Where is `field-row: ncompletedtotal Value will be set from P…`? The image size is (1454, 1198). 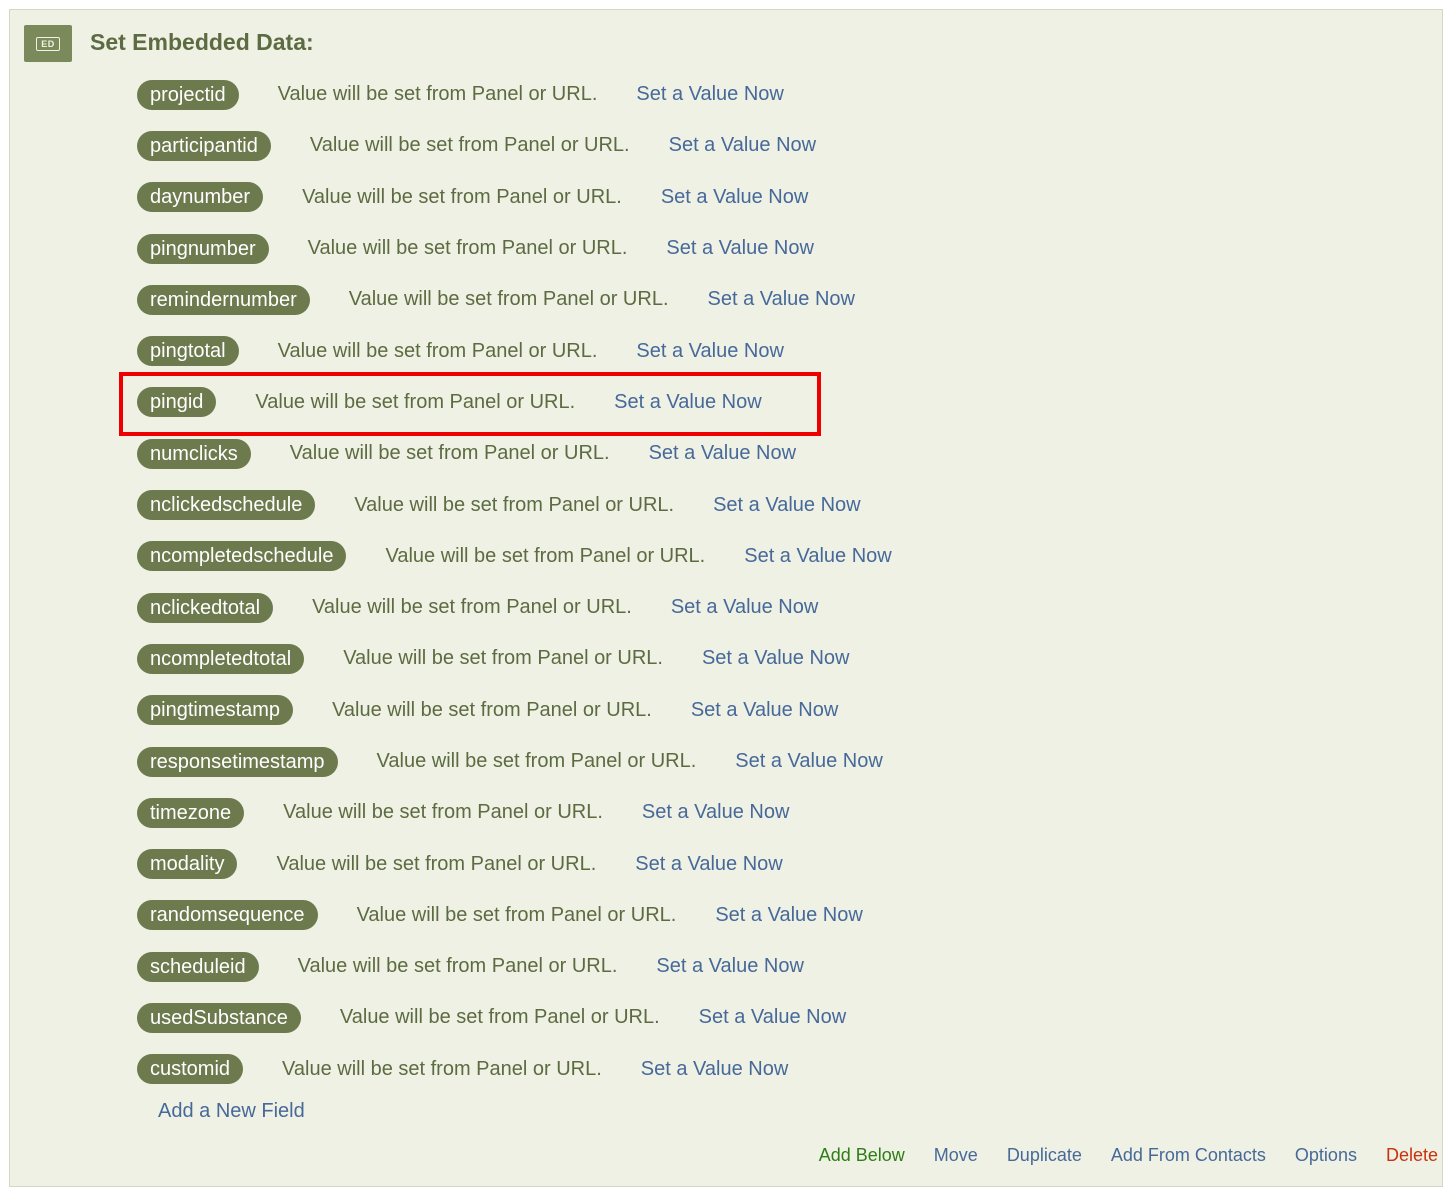 field-row: ncompletedtotal Value will be set from P… is located at coordinates (514, 658).